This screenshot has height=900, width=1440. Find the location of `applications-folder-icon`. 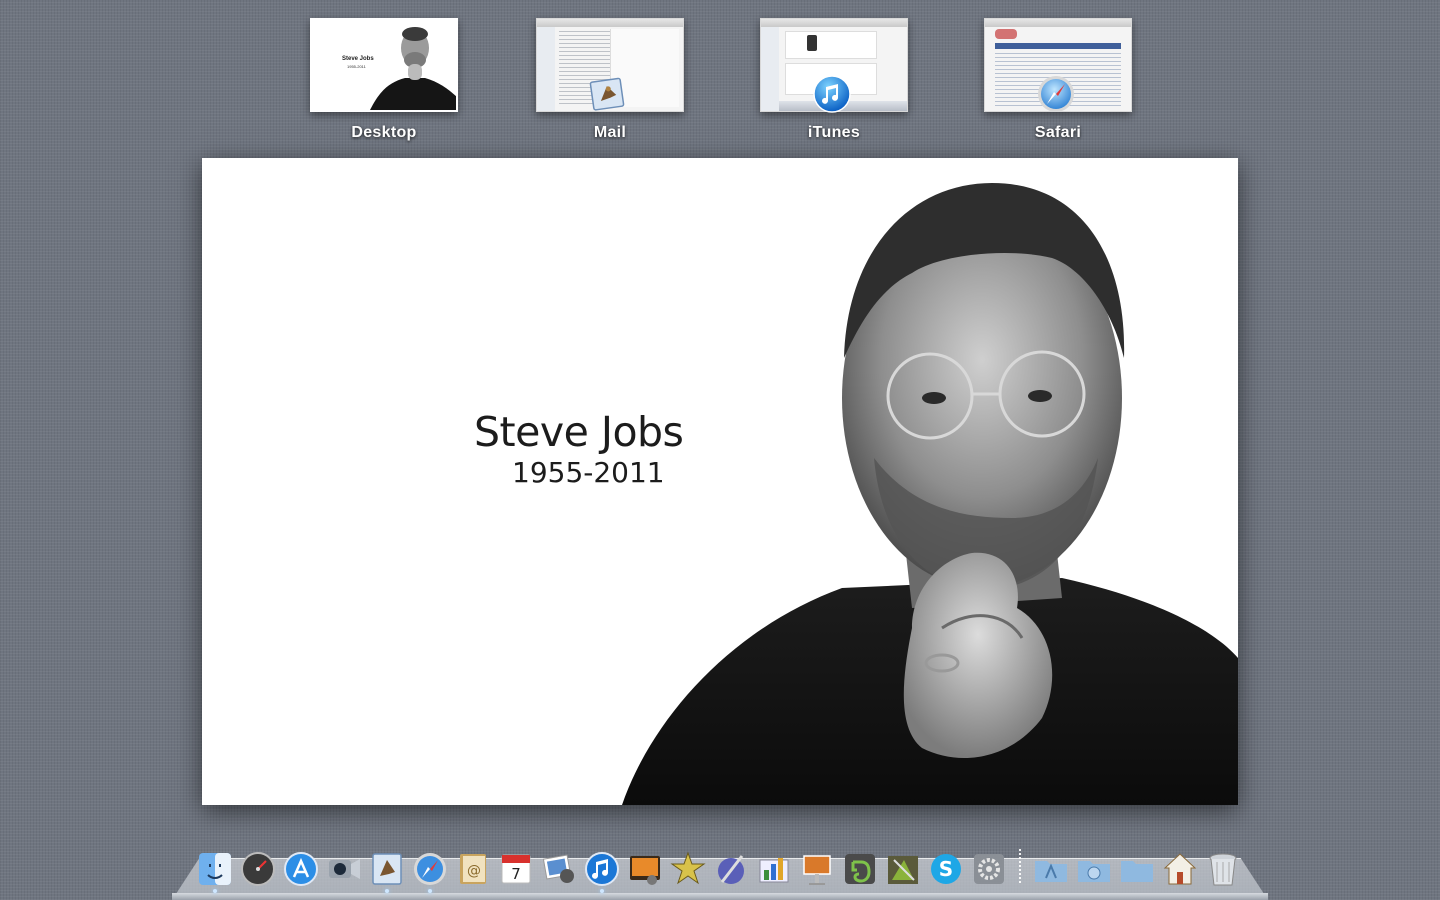

applications-folder-icon is located at coordinates (1051, 869).